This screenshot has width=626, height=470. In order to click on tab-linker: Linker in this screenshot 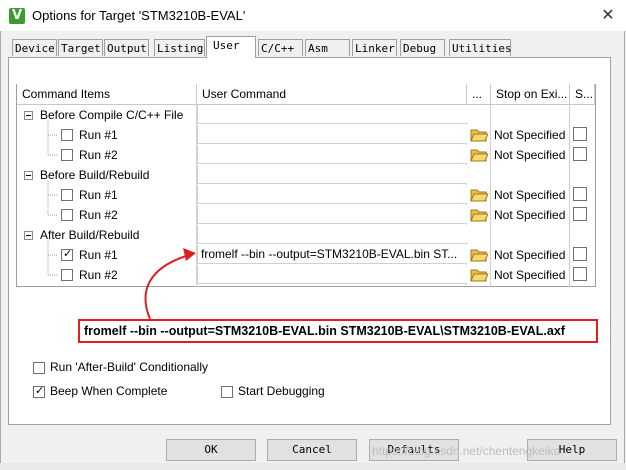, I will do `click(374, 47)`.